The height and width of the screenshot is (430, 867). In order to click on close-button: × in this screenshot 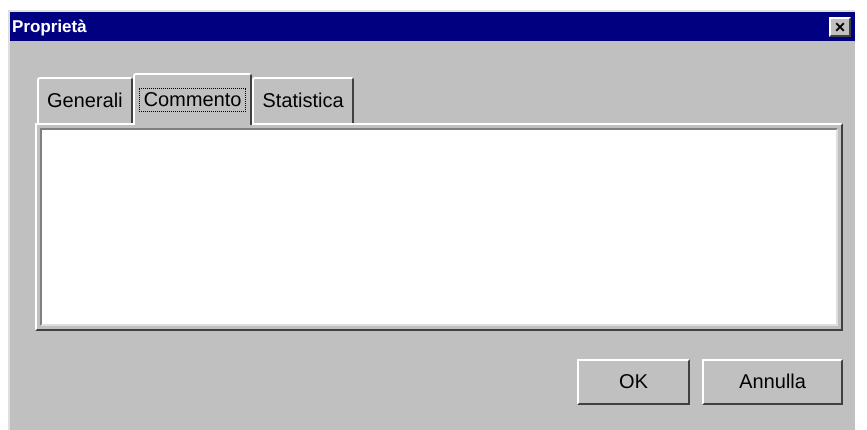, I will do `click(840, 26)`.